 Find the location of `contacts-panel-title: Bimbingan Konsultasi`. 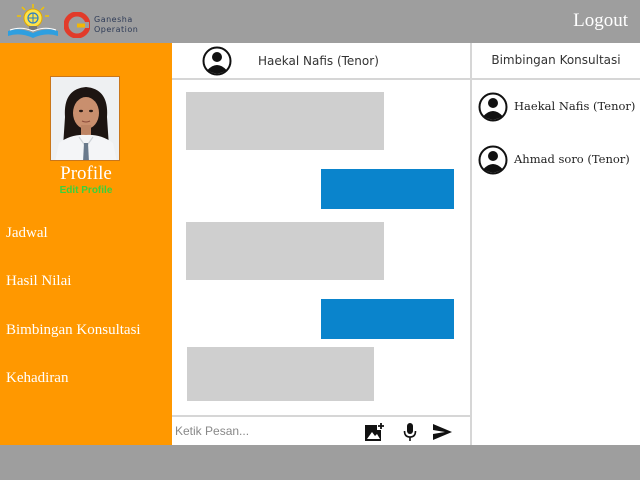

contacts-panel-title: Bimbingan Konsultasi is located at coordinates (556, 61).